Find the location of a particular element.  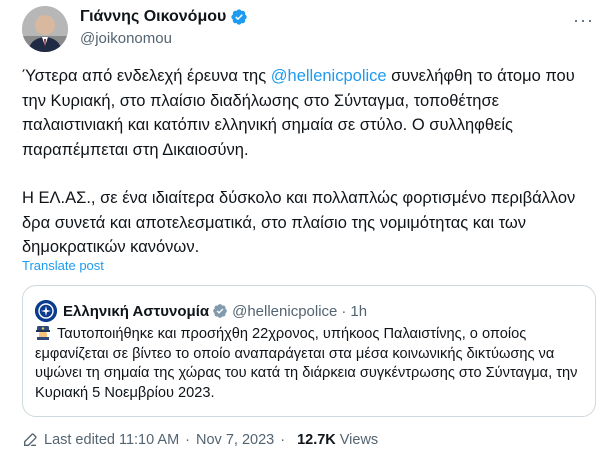

quoted-tweet-header: Ελληνική Αστυνομία @hellenicpolice · 1h is located at coordinates (201, 311).